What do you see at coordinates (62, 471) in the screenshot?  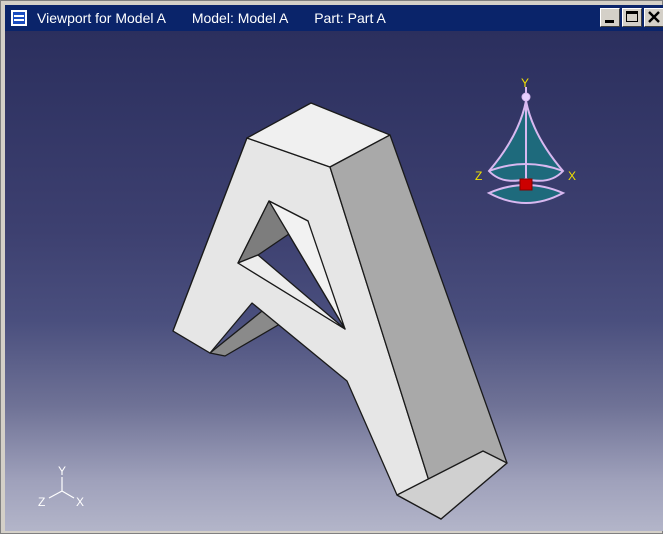 I see `triad-y-label: Y` at bounding box center [62, 471].